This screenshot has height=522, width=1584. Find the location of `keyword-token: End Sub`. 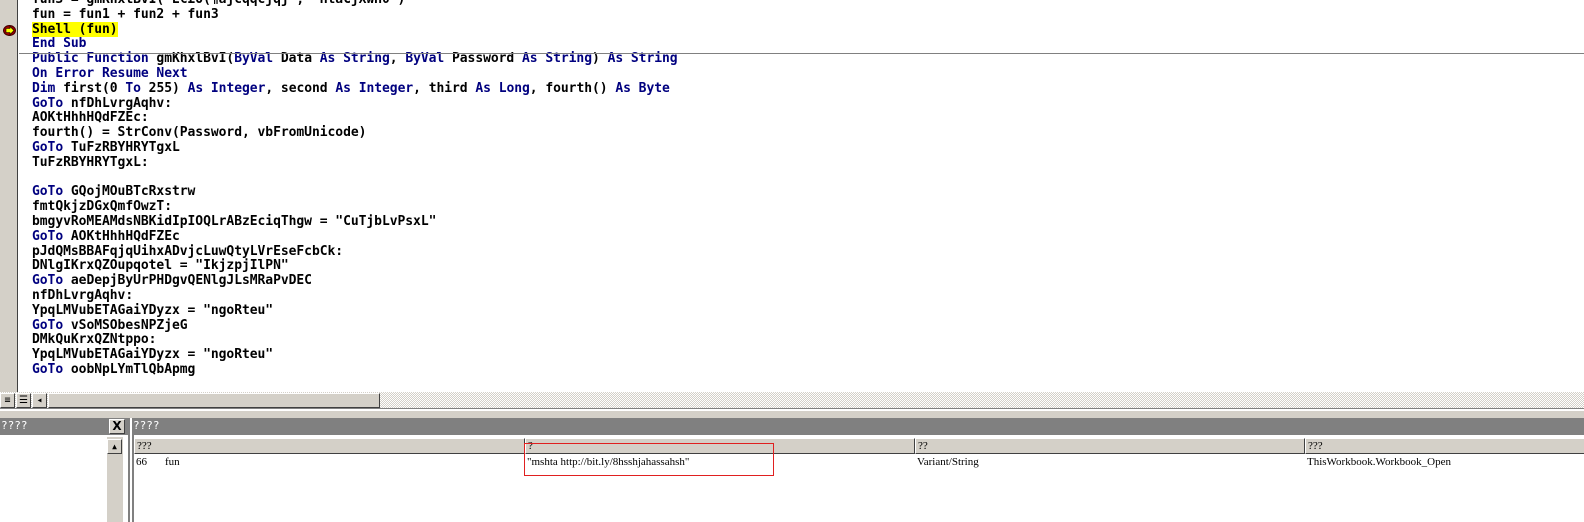

keyword-token: End Sub is located at coordinates (59, 44).